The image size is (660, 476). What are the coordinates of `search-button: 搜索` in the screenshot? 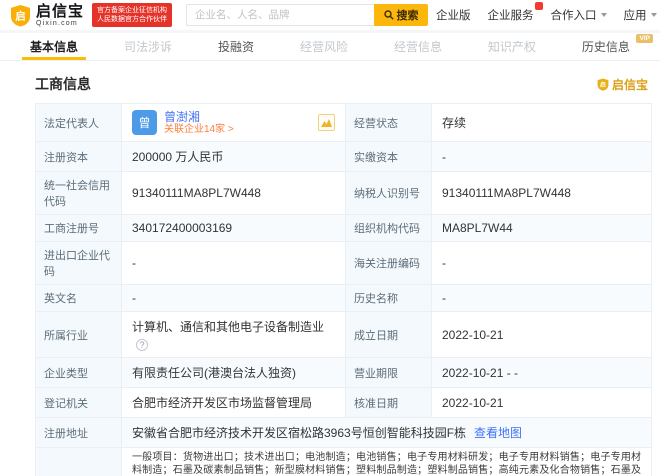 It's located at (401, 15).